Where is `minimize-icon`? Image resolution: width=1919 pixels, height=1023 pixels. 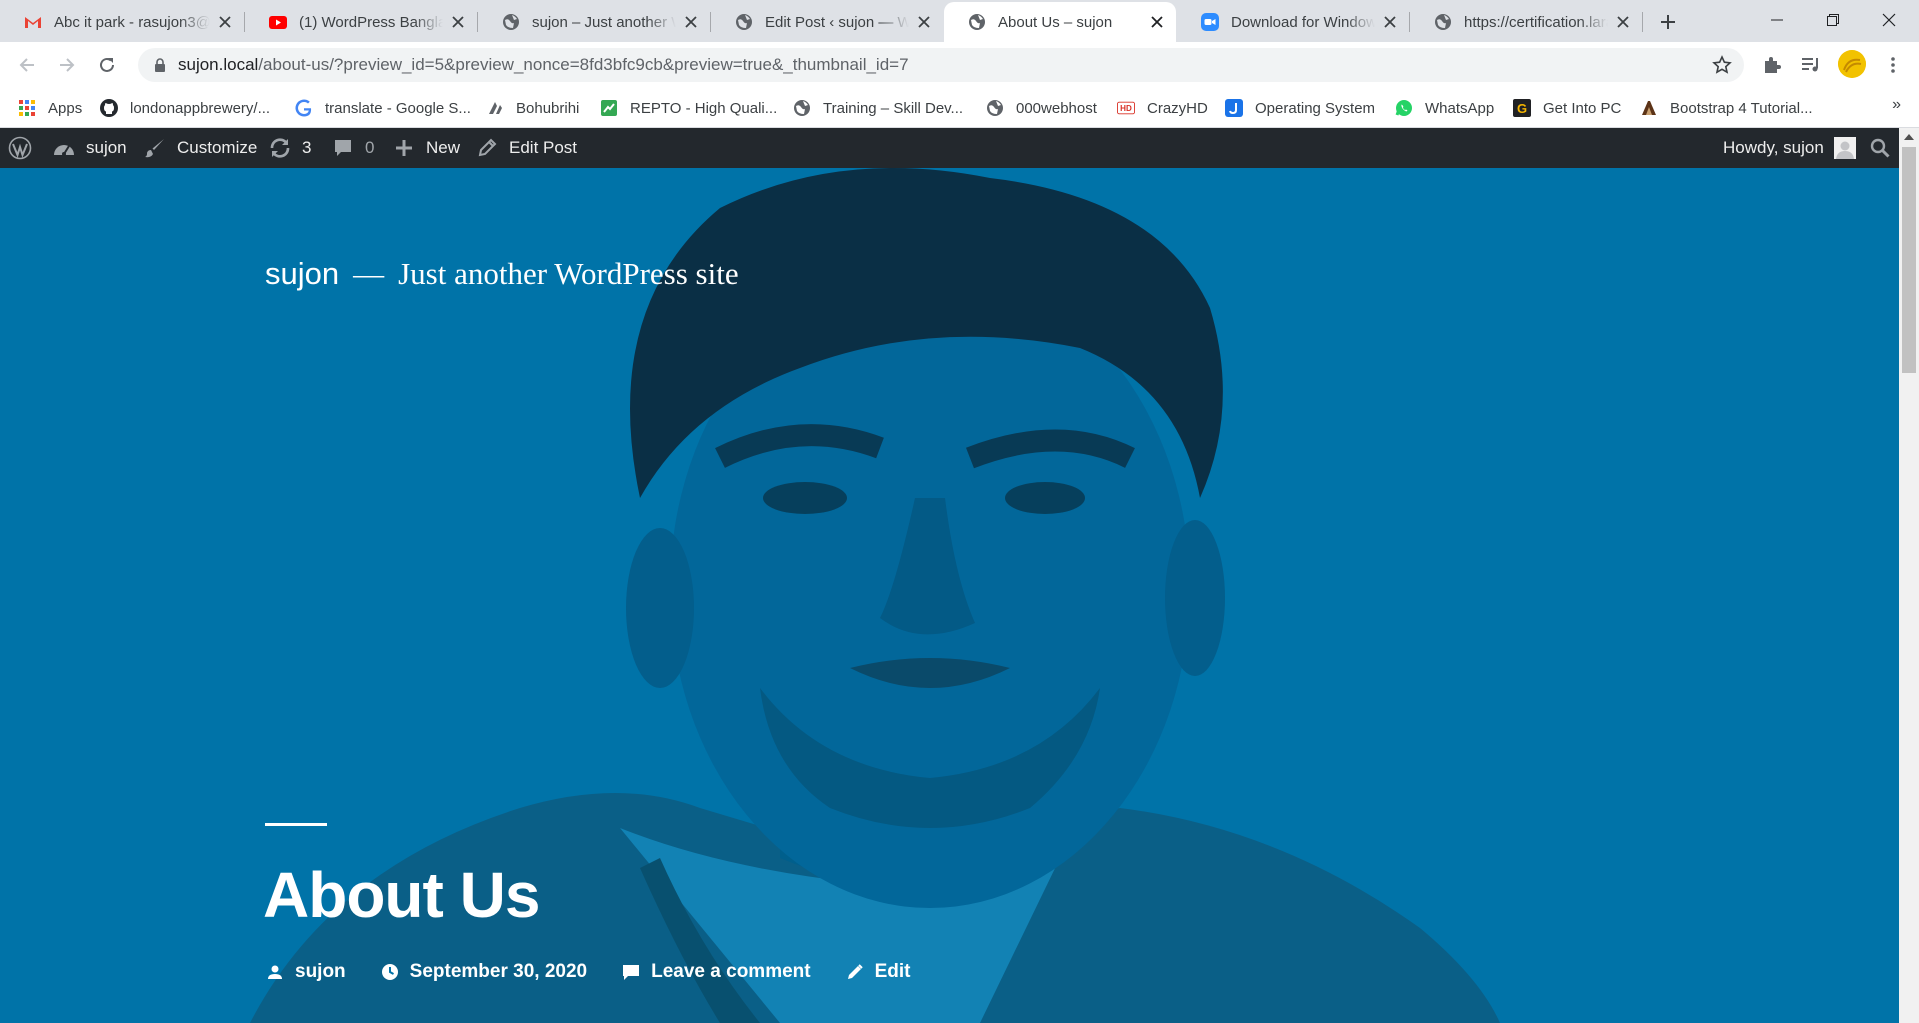 minimize-icon is located at coordinates (1777, 20).